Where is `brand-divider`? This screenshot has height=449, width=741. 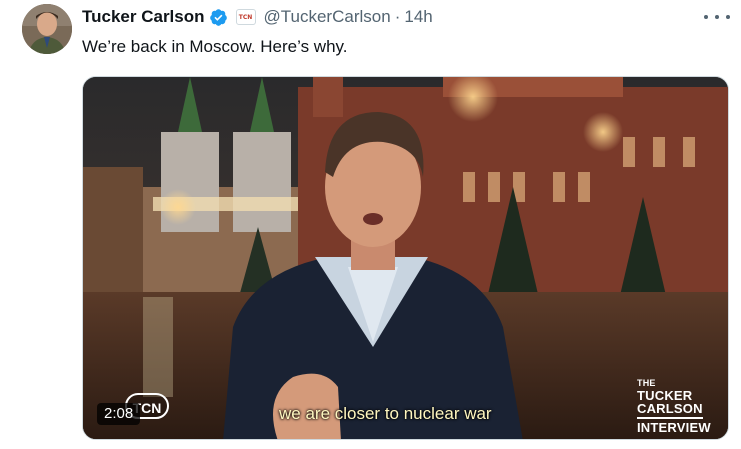
brand-divider is located at coordinates (670, 418).